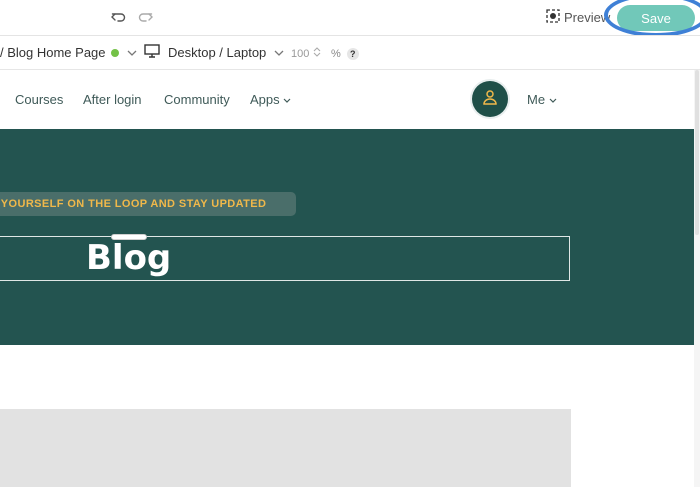 This screenshot has height=487, width=700. Describe the element at coordinates (302, 54) in the screenshot. I see `zoom-input: 100` at that location.